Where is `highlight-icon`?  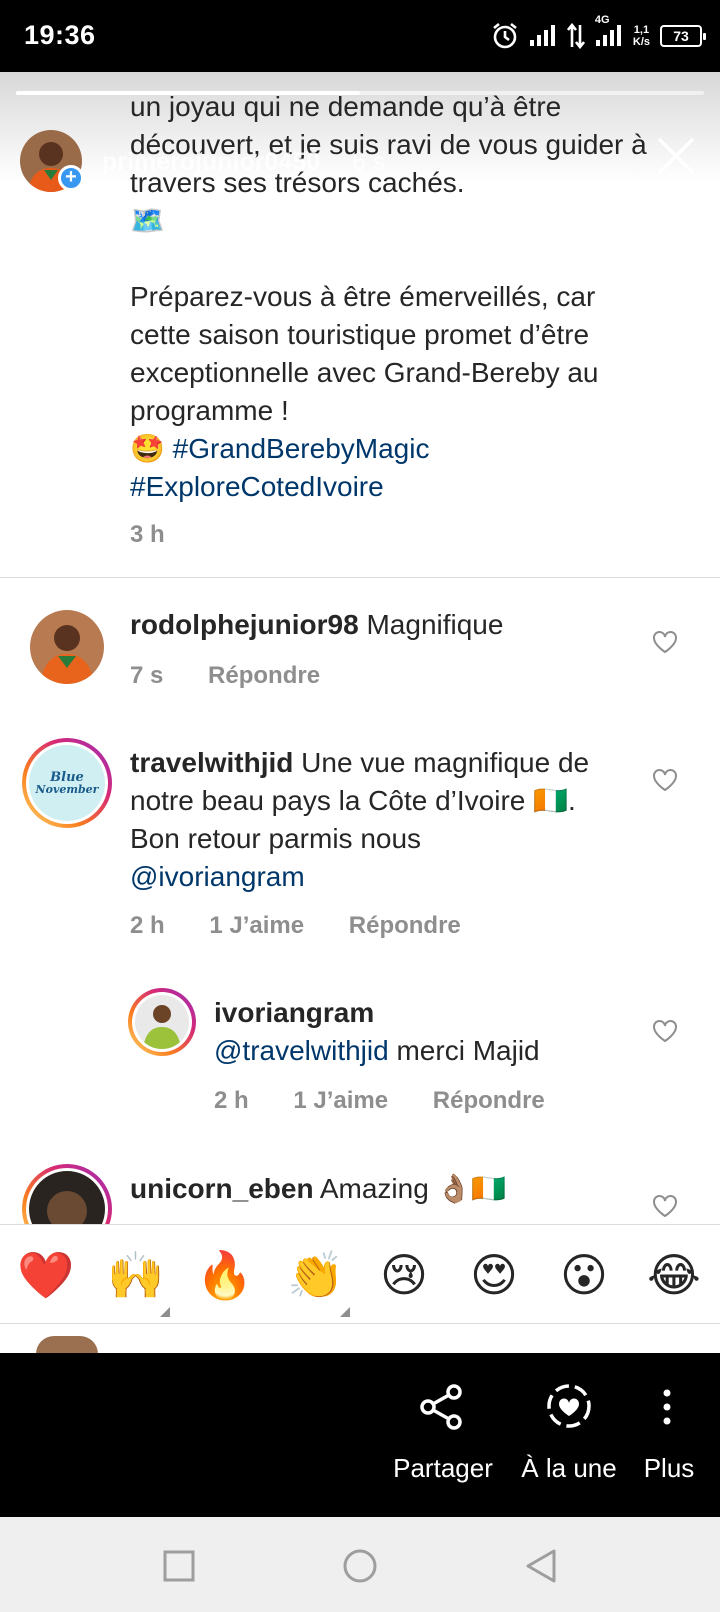
highlight-icon is located at coordinates (569, 1406).